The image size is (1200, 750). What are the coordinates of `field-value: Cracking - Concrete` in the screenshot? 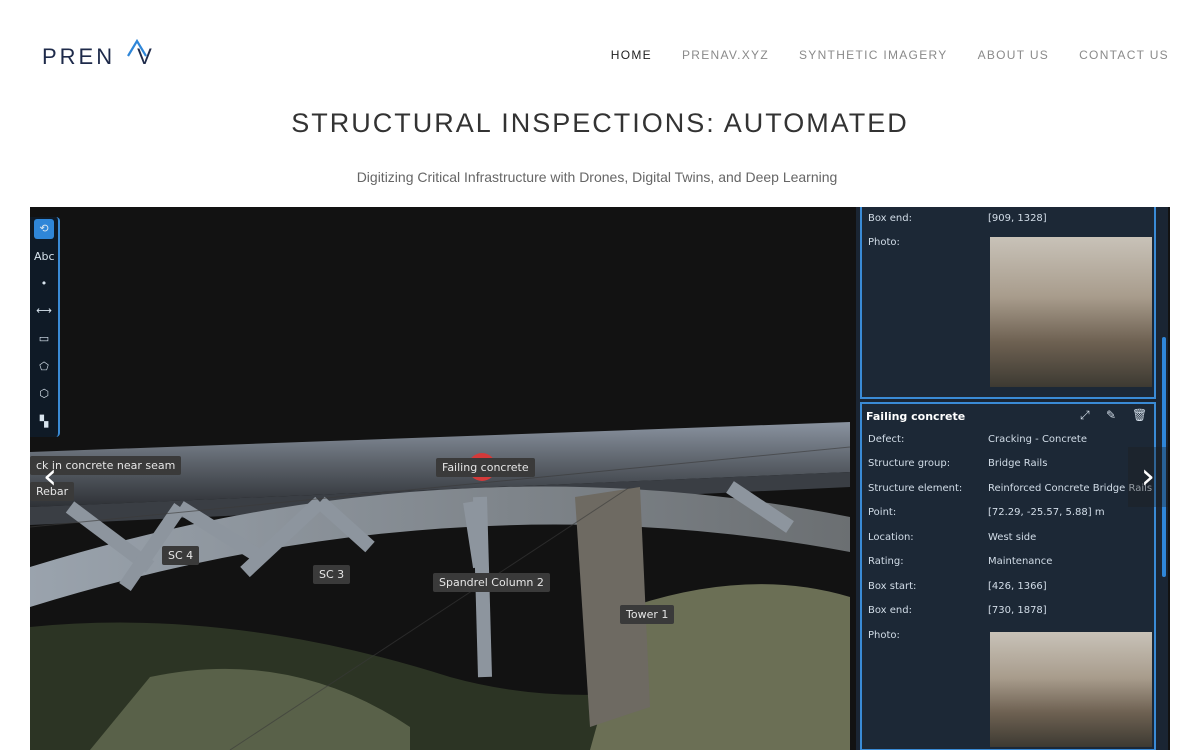 It's located at (1037, 439).